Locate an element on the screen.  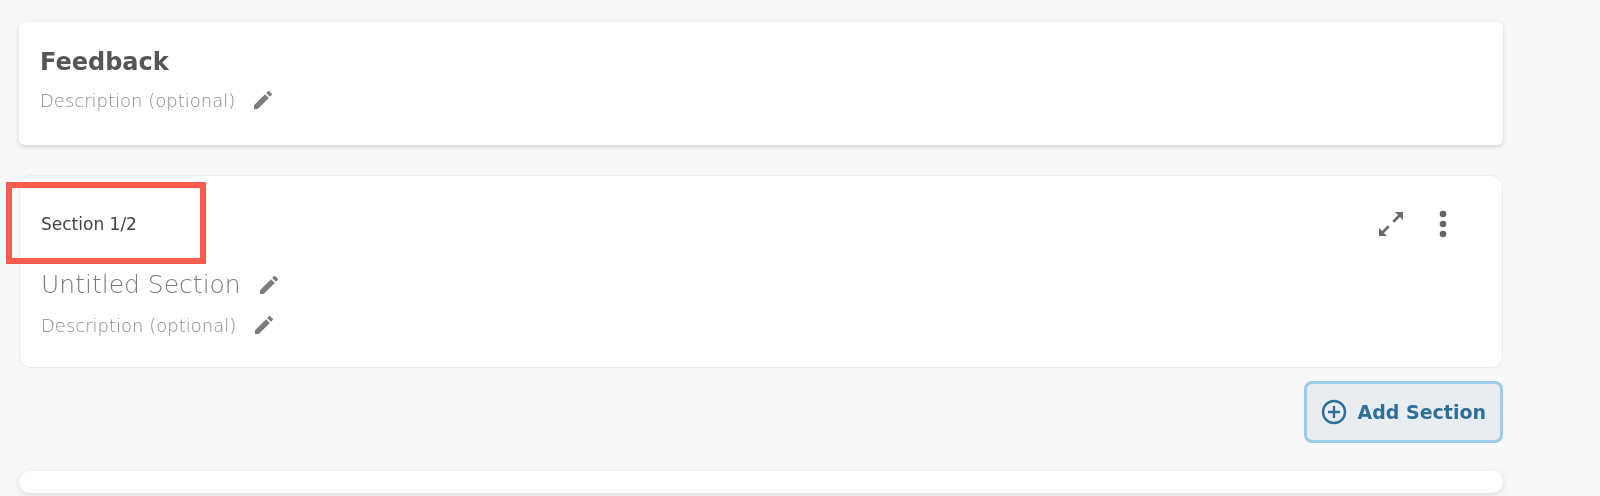
section-label: Section 1/2 is located at coordinates (89, 224).